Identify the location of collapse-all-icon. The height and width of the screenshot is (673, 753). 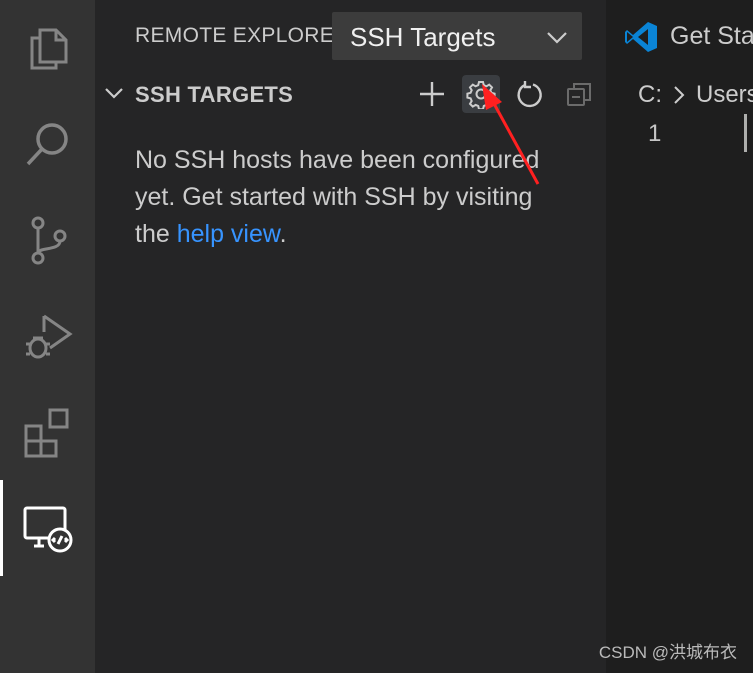
(579, 94).